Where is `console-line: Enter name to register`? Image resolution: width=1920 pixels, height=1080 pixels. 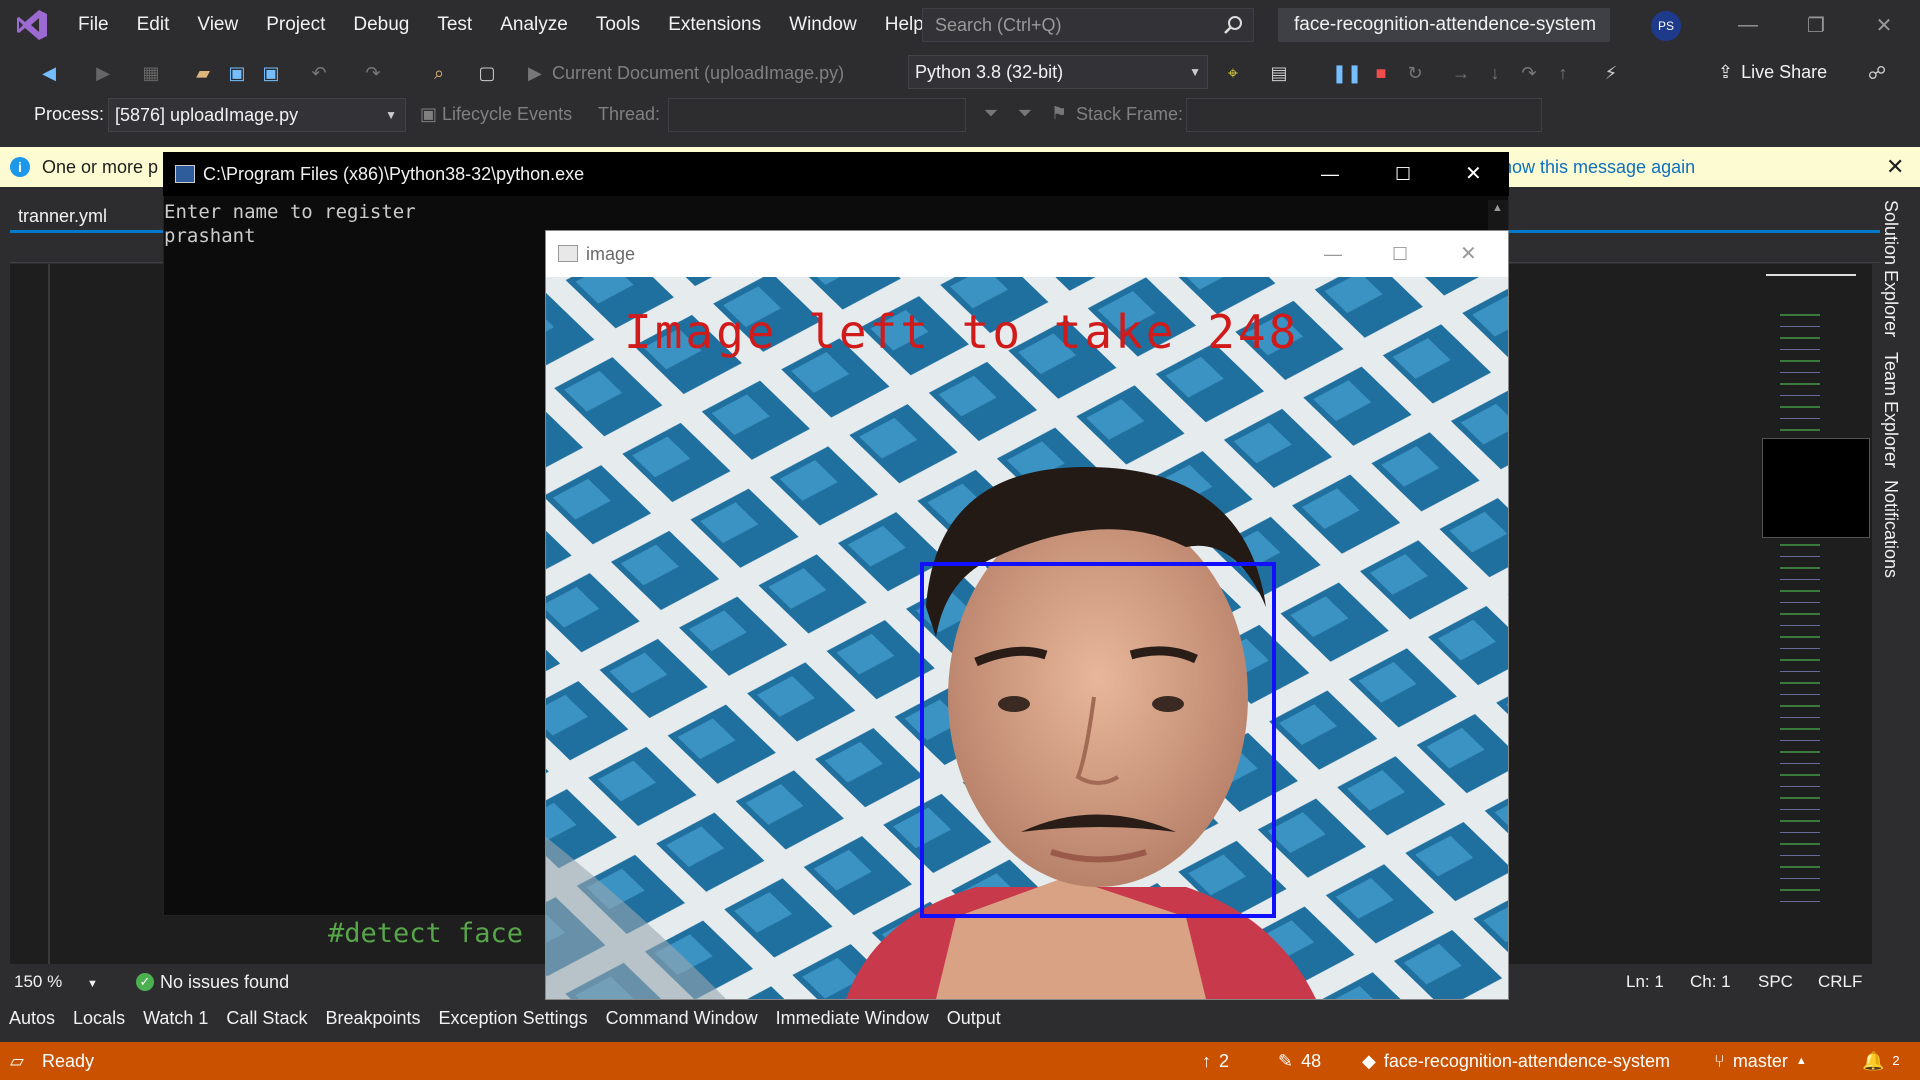
console-line: Enter name to register is located at coordinates (290, 212).